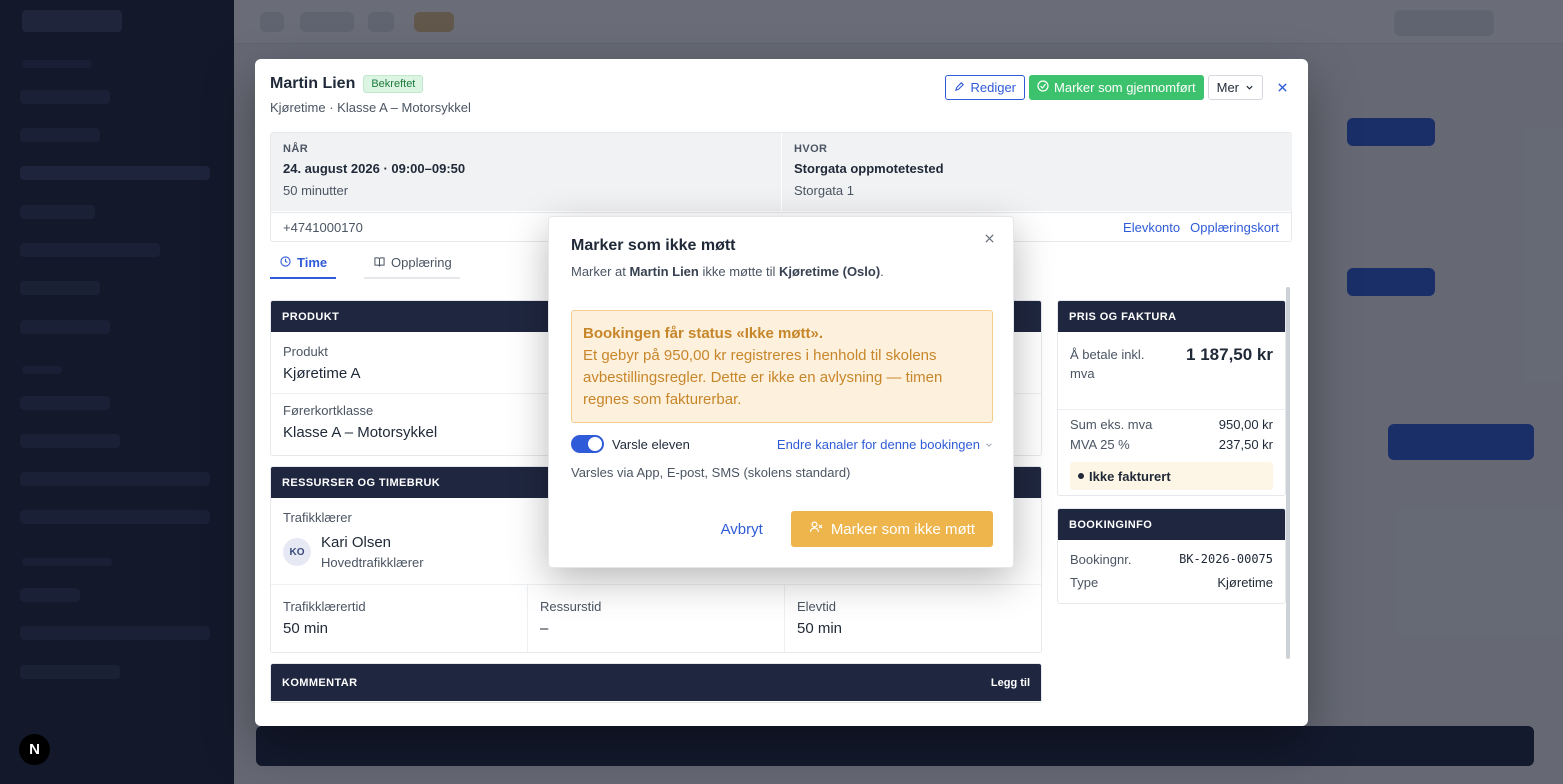  I want to click on clock-icon, so click(285, 262).